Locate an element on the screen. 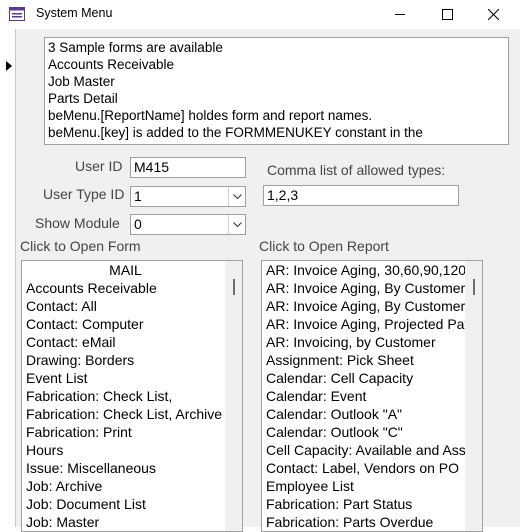 This screenshot has width=520, height=532. open-form-scrollbar is located at coordinates (233, 396).